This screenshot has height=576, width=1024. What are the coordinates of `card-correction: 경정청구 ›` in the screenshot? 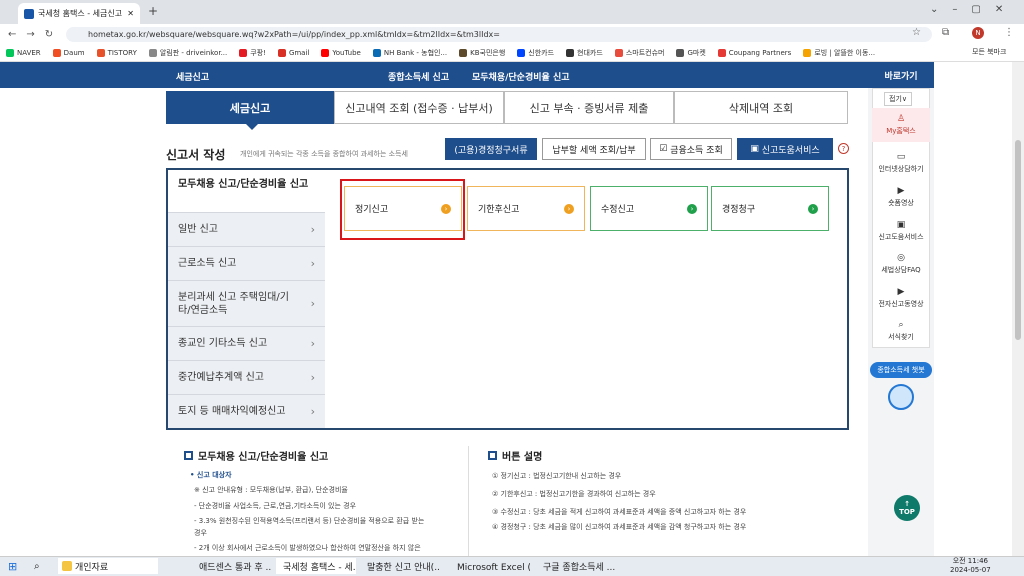 It's located at (770, 208).